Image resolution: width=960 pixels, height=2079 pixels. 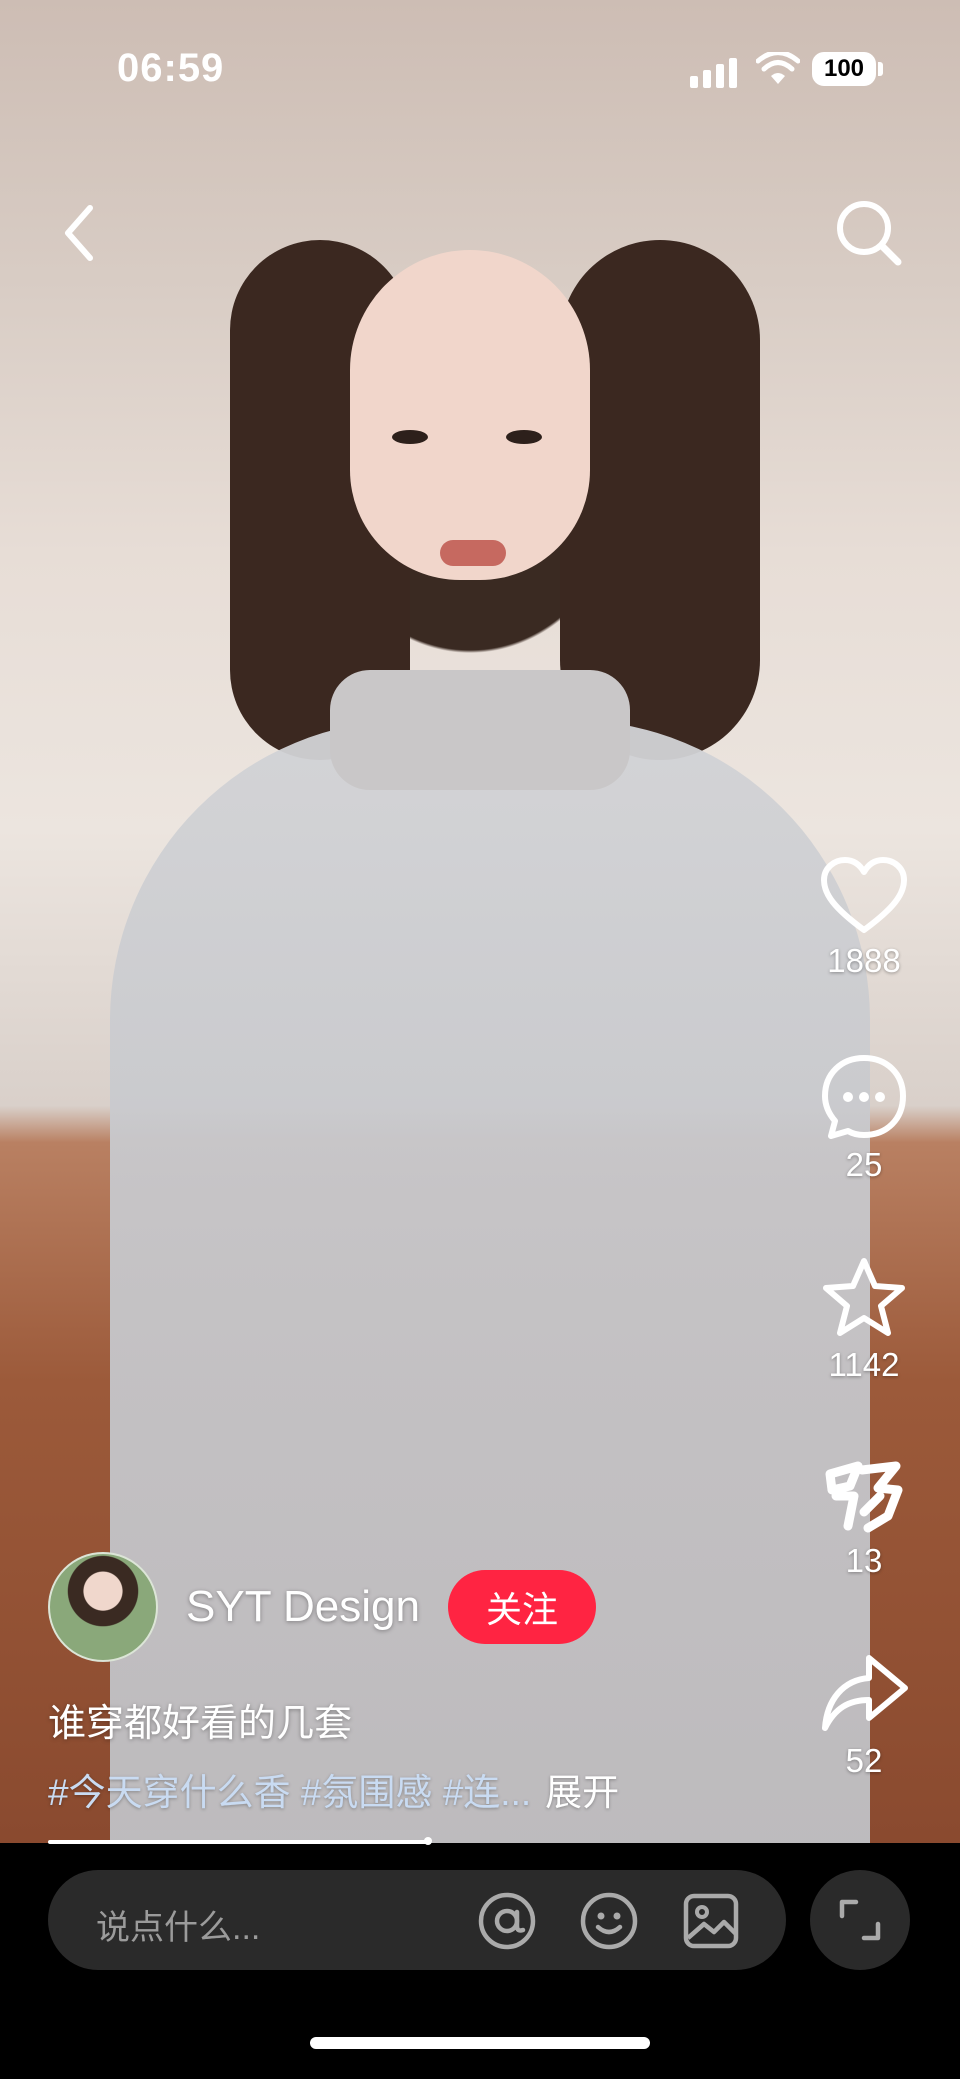 I want to click on status-bar: 06:59 100, so click(x=480, y=70).